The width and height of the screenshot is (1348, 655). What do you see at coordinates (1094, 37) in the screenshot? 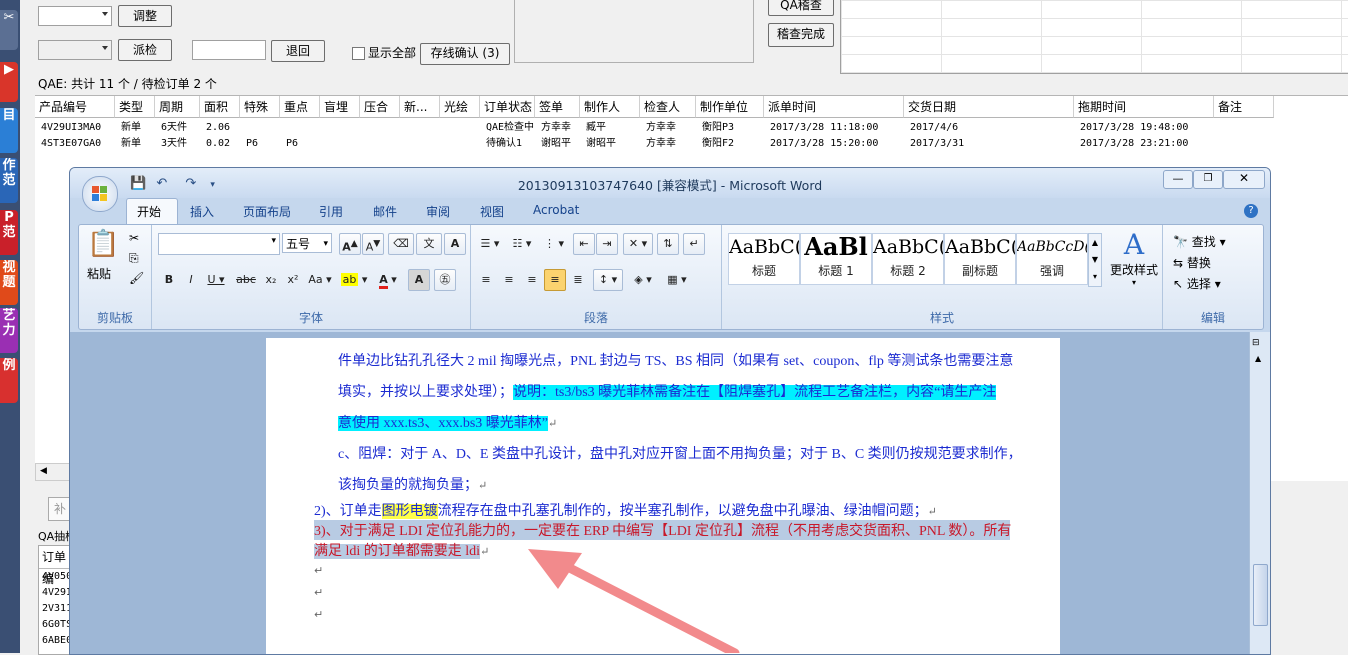
I see `summary-grid` at bounding box center [1094, 37].